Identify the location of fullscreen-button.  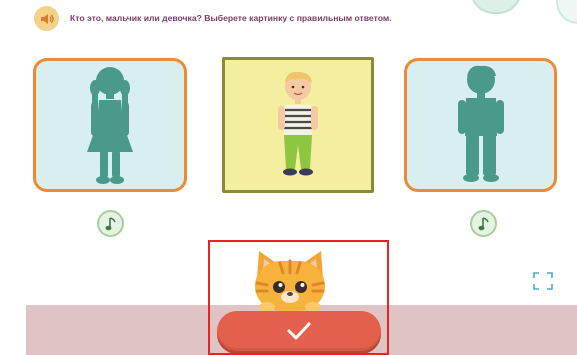
(543, 281).